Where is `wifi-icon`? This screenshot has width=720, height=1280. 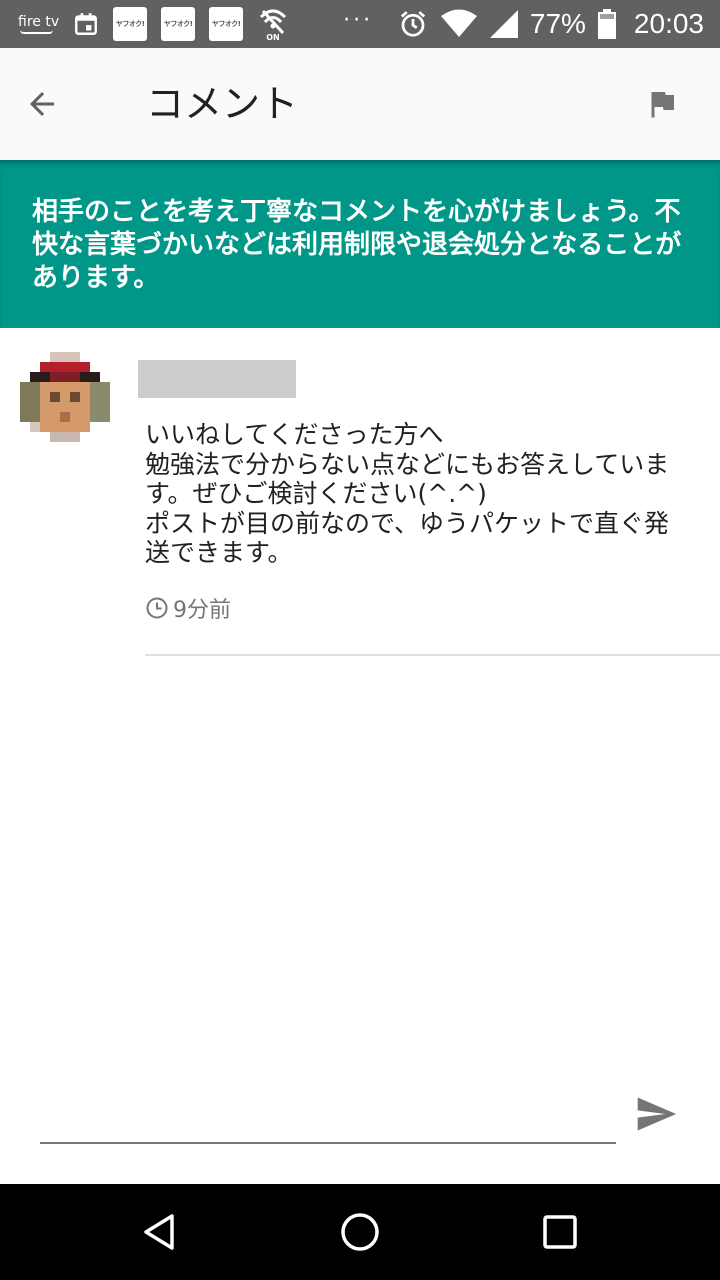 wifi-icon is located at coordinates (458, 23).